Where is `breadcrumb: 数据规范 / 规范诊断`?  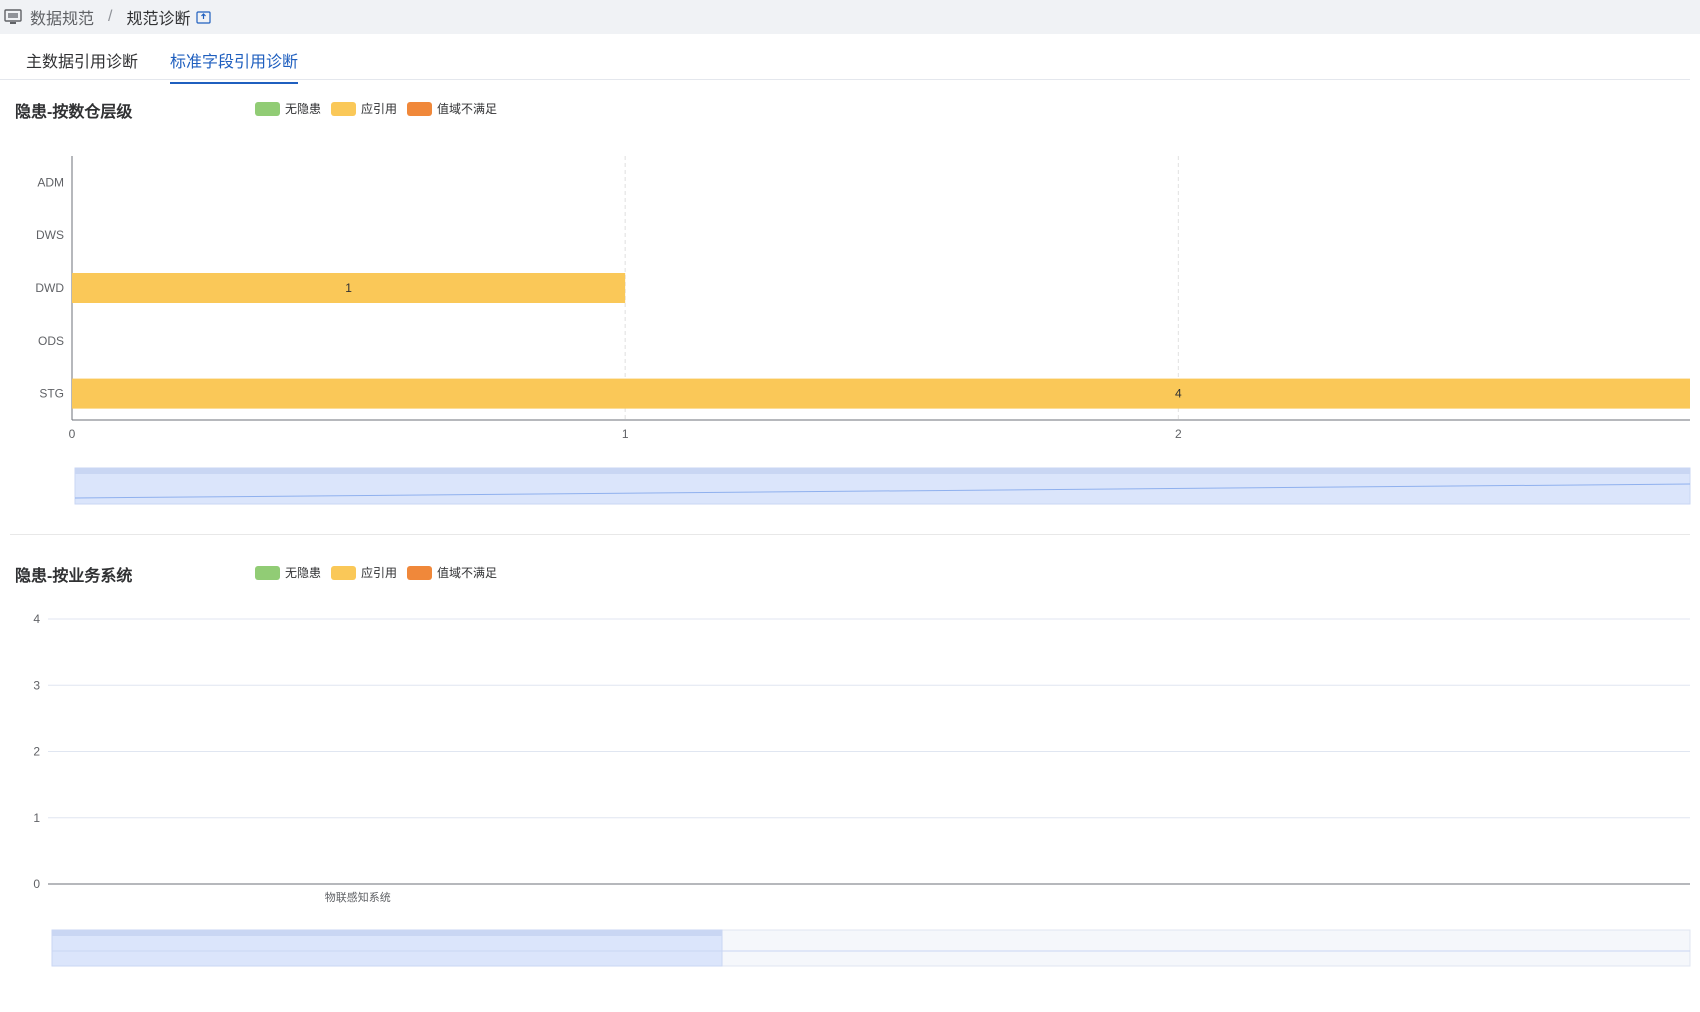
breadcrumb: 数据规范 / 规范诊断 is located at coordinates (850, 17).